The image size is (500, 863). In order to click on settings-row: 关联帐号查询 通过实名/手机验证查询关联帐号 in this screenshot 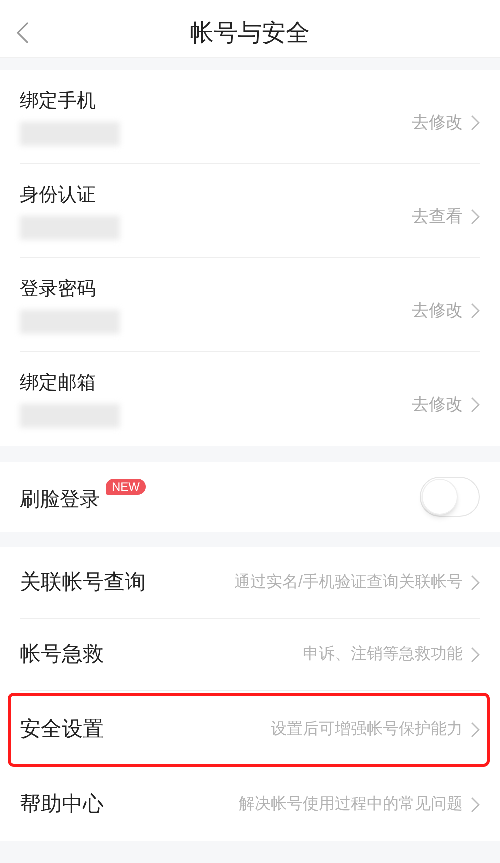, I will do `click(250, 583)`.